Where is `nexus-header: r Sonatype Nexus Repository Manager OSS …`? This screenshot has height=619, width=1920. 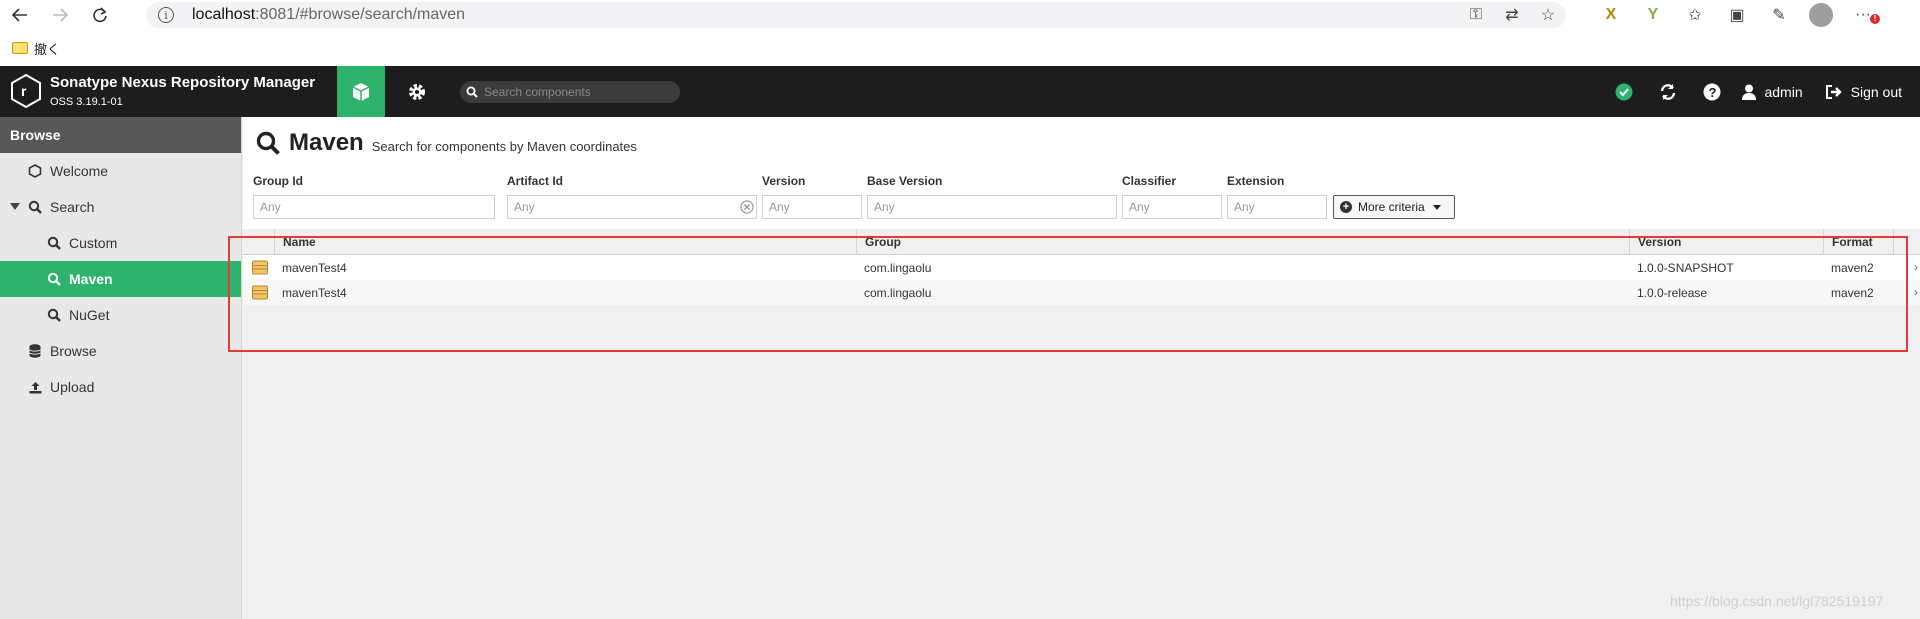
nexus-header: r Sonatype Nexus Repository Manager OSS … is located at coordinates (960, 91).